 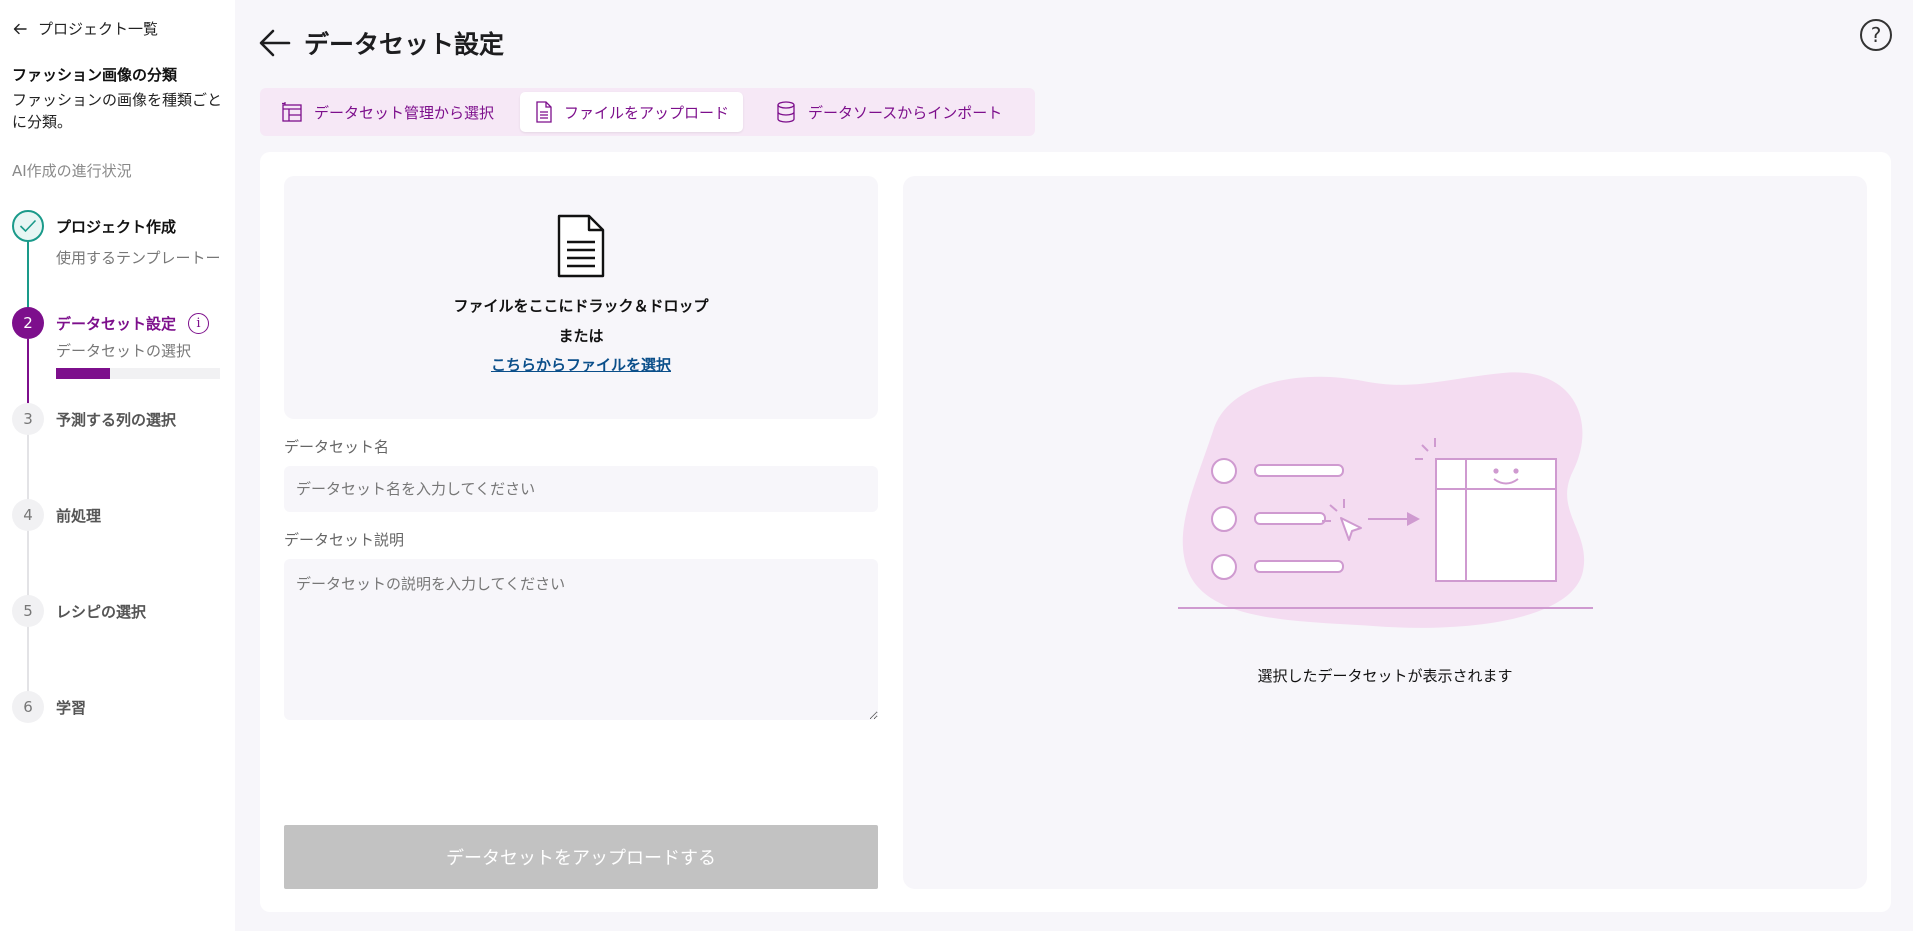 I want to click on dataset-description-textarea, so click(x=581, y=639).